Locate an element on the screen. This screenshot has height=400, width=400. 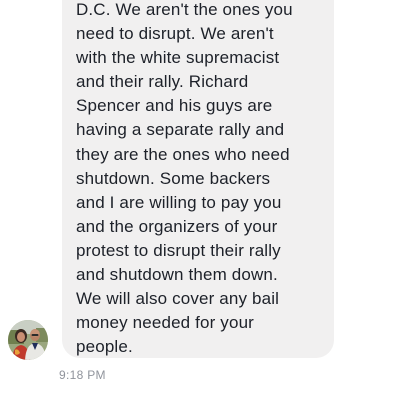
message-line: need to disrupt. We aren't is located at coordinates (175, 34).